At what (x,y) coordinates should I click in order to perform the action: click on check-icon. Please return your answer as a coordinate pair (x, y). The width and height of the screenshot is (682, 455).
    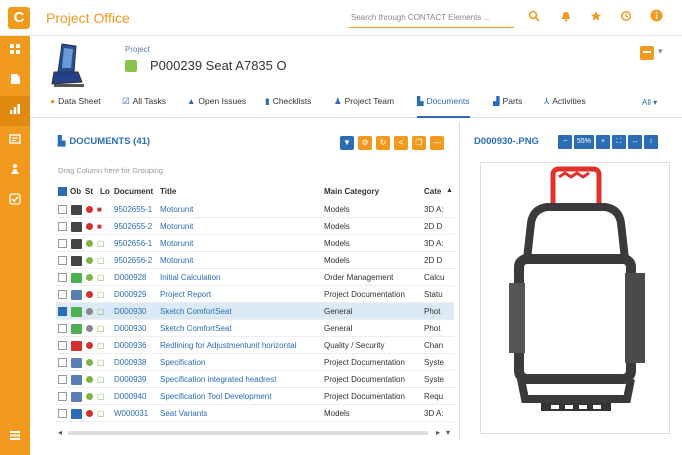
    Looking at the image, I should click on (15, 201).